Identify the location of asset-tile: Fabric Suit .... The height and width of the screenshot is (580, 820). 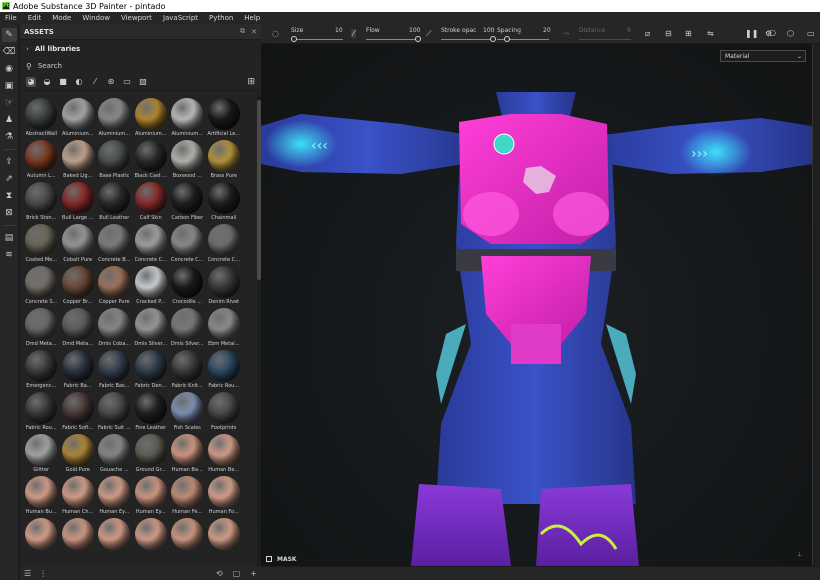
(114, 411).